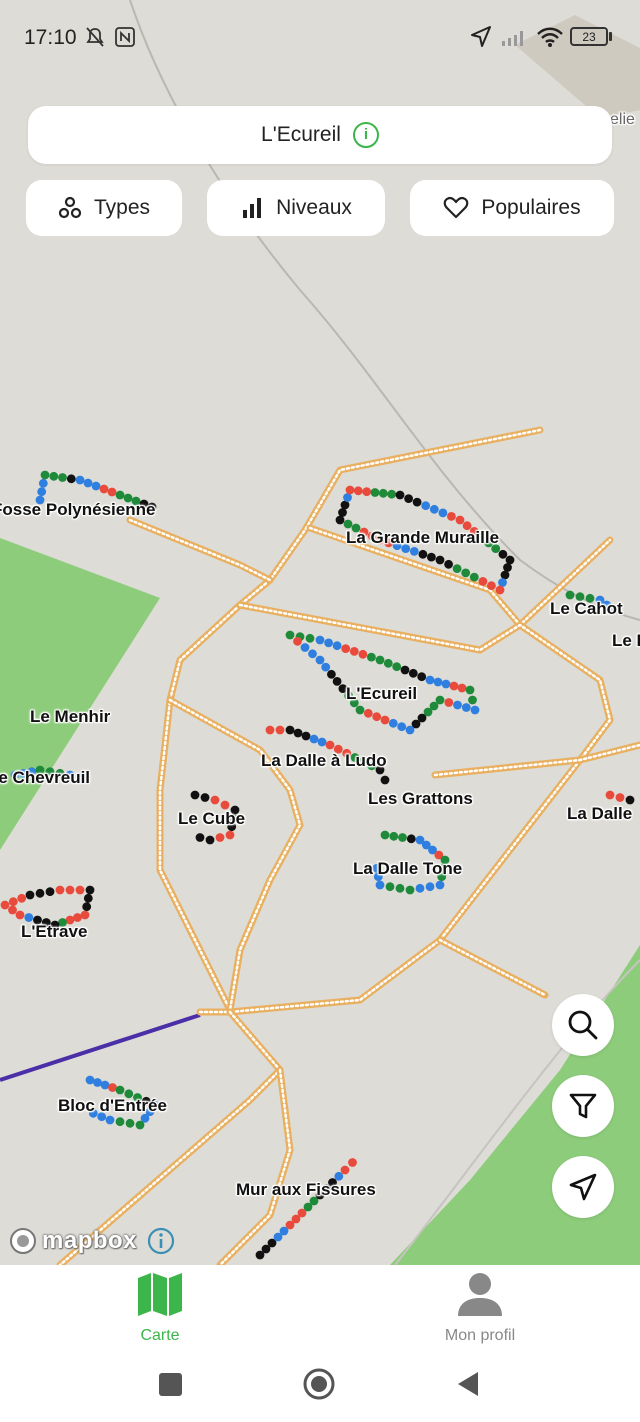 This screenshot has width=640, height=1422. I want to click on boulder-label: Le Cube, so click(211, 819).